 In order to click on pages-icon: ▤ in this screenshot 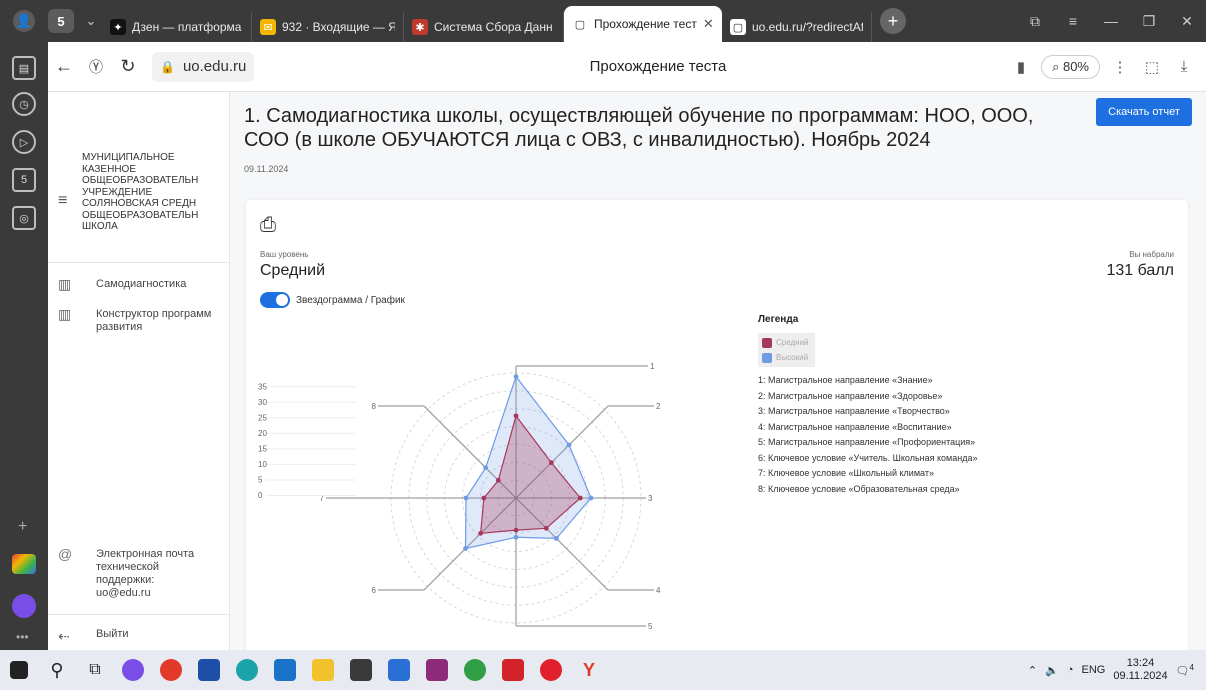, I will do `click(24, 68)`.